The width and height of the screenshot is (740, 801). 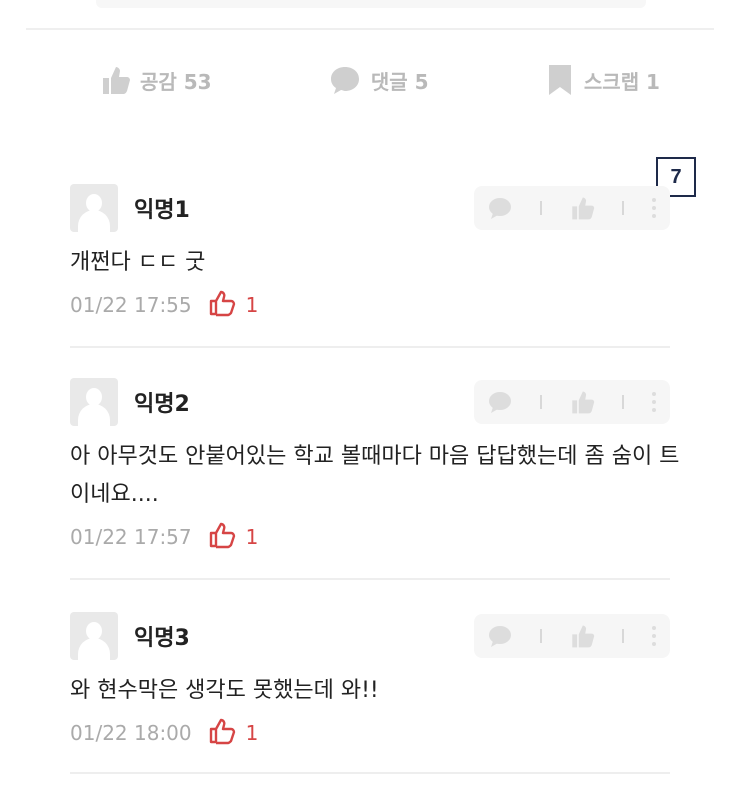 I want to click on comment-header: 익명2, so click(x=370, y=402).